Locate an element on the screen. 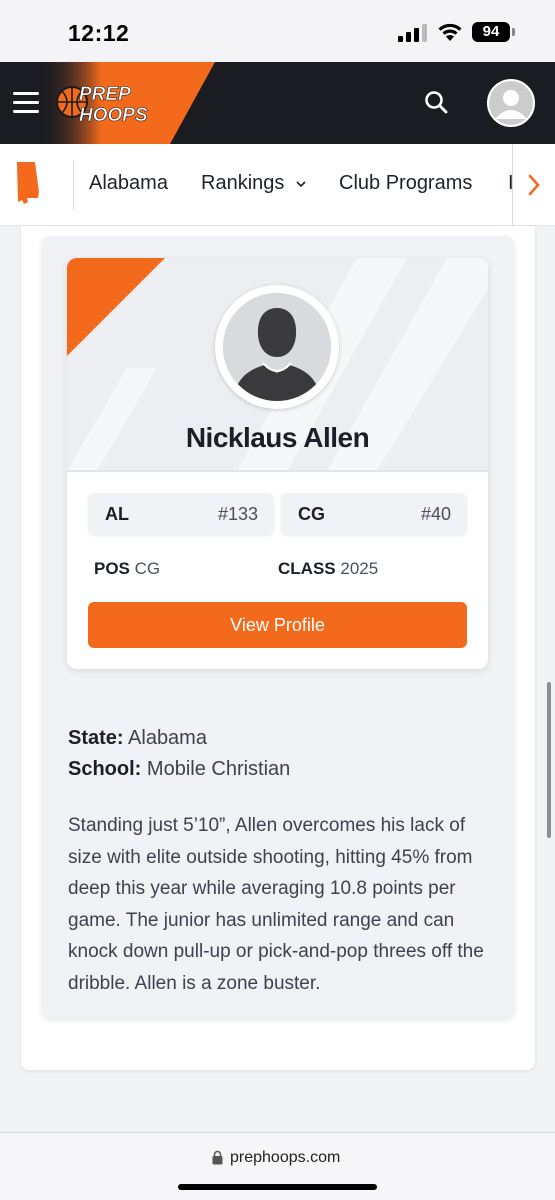  school-value: Mobile Christian is located at coordinates (218, 769).